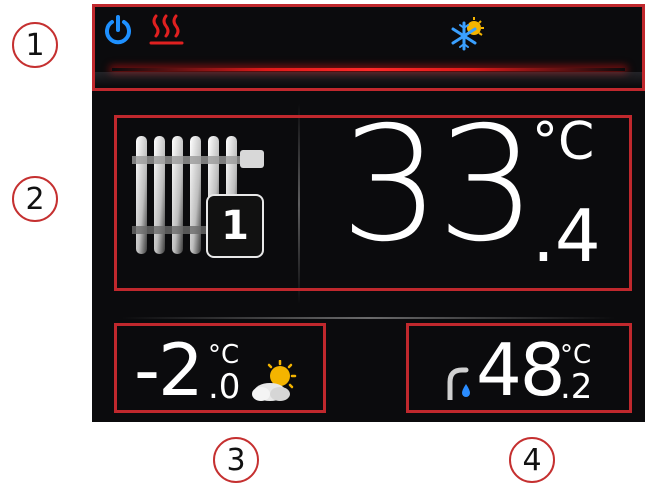  I want to click on horizontal-divider, so click(368, 318).